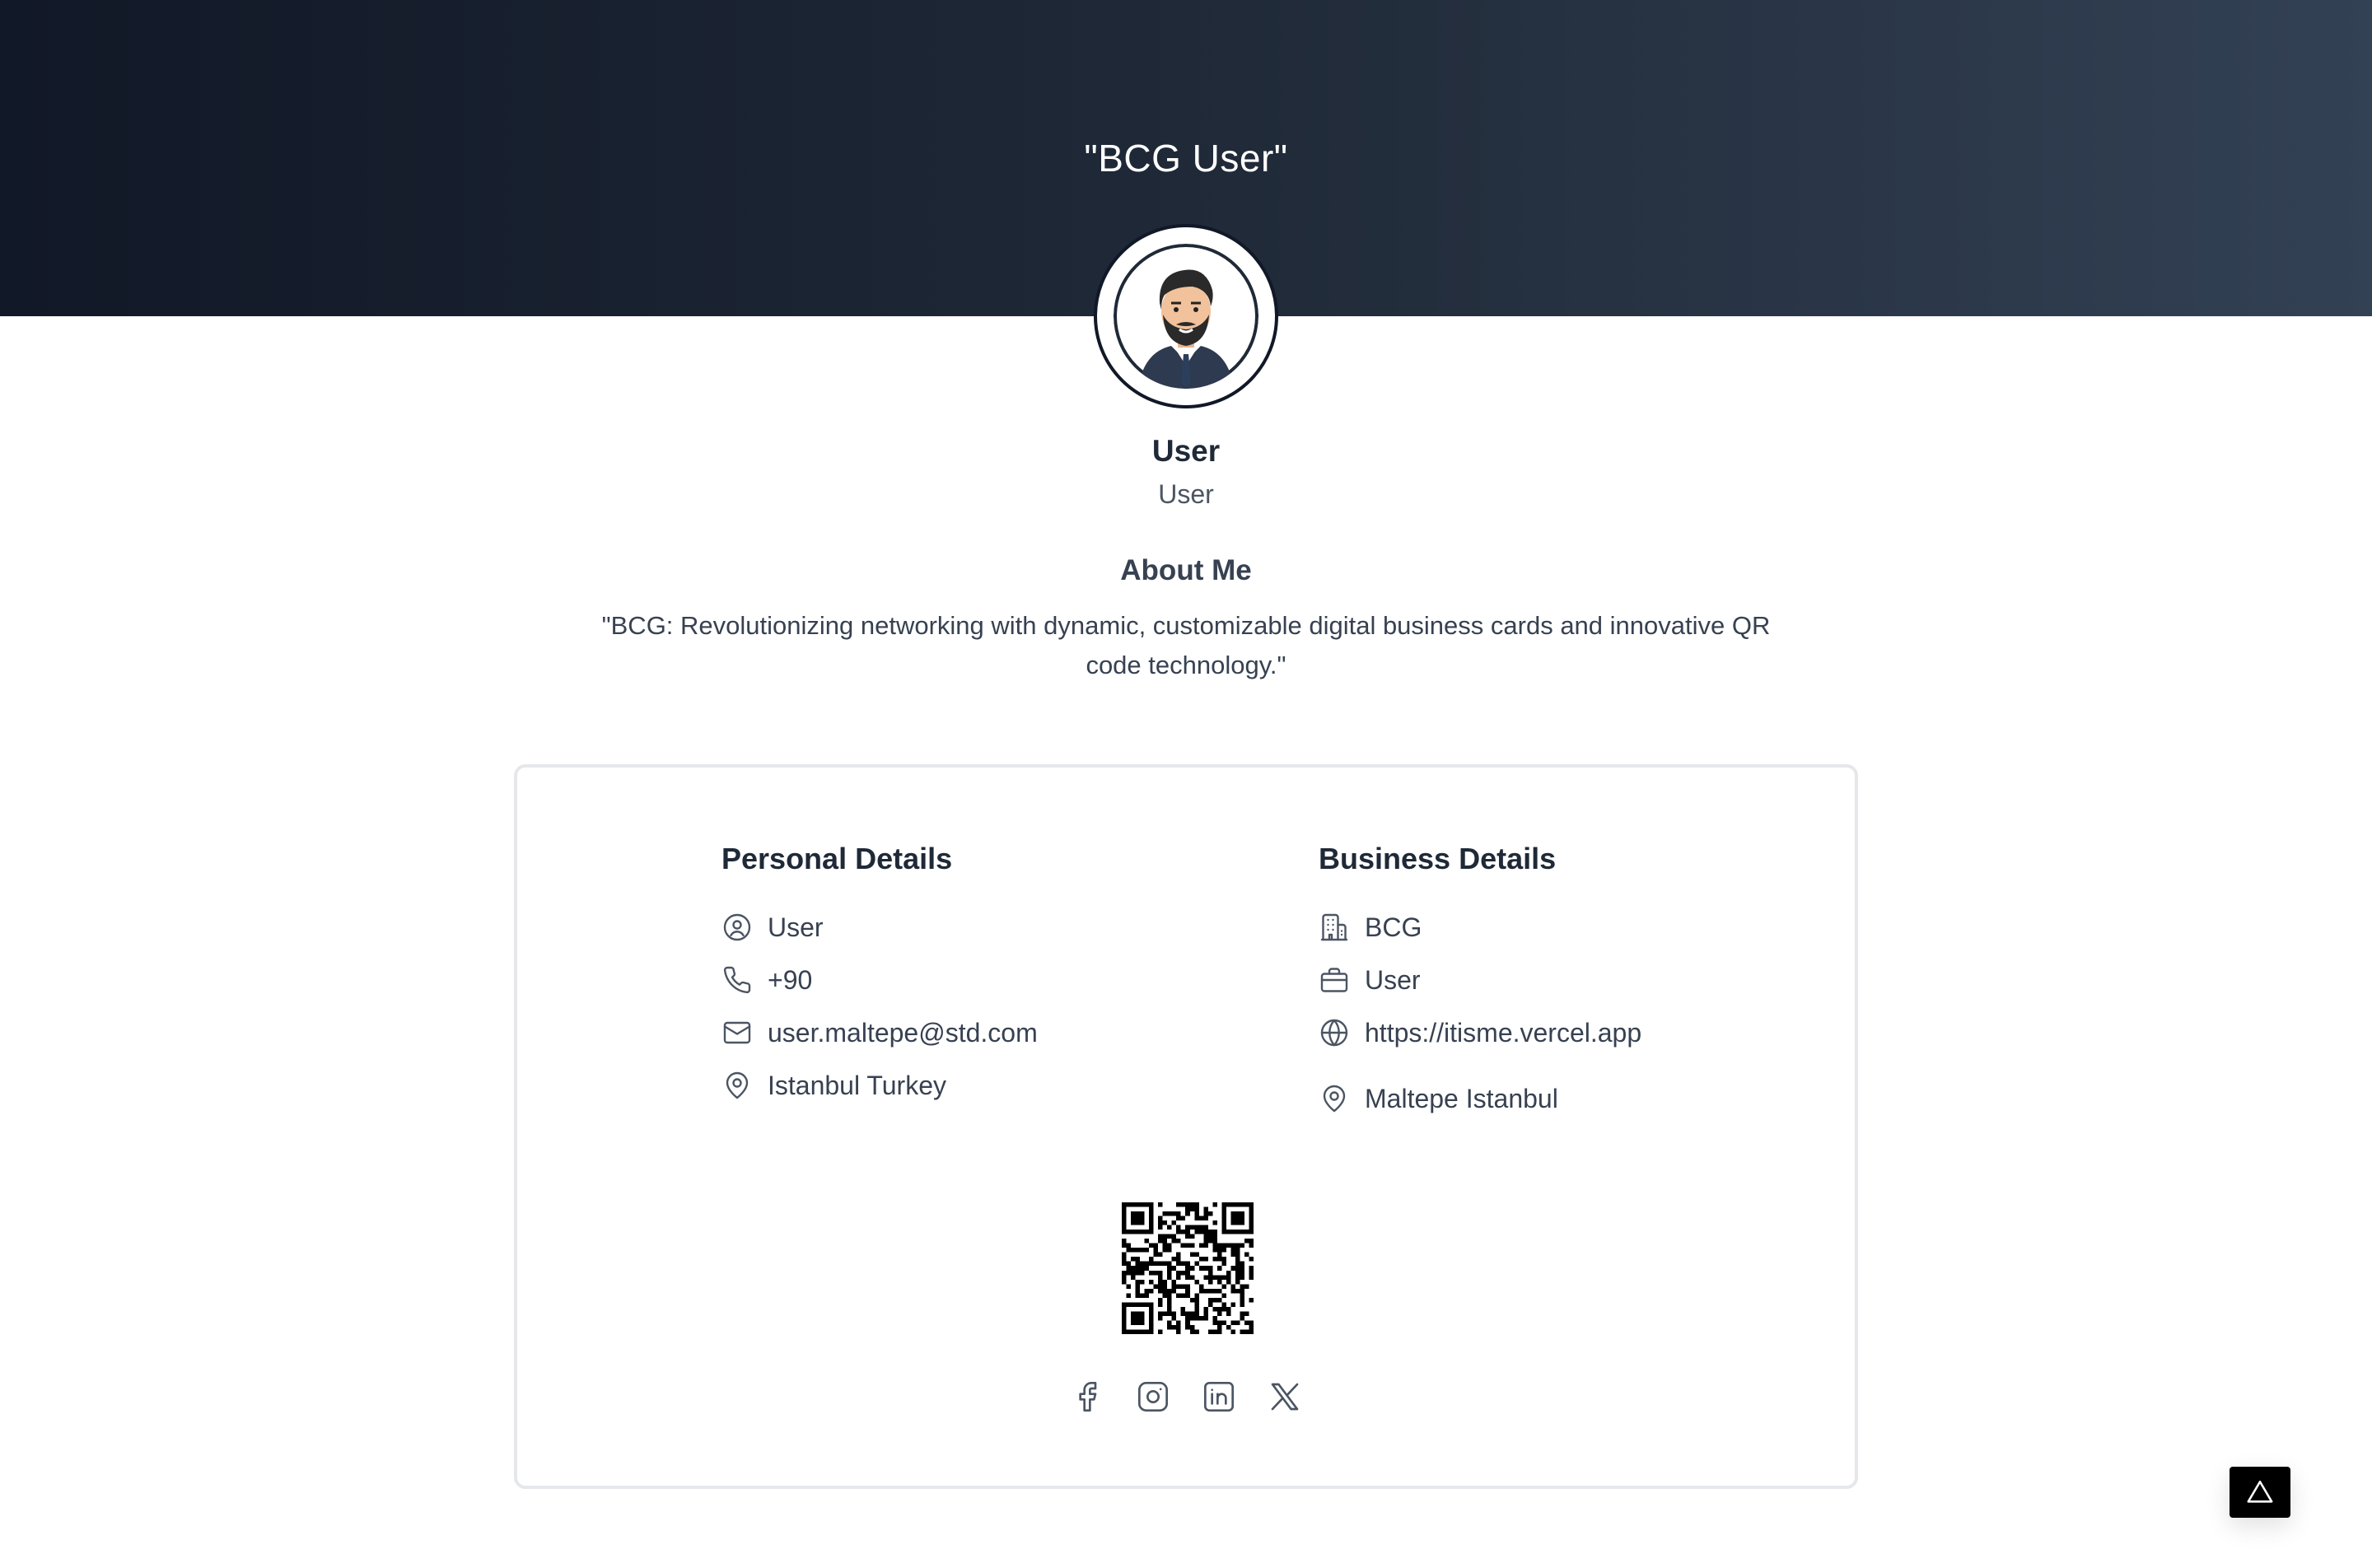 The width and height of the screenshot is (2372, 1568). Describe the element at coordinates (857, 1085) in the screenshot. I see `personal-location: Istanbul Turkey` at that location.